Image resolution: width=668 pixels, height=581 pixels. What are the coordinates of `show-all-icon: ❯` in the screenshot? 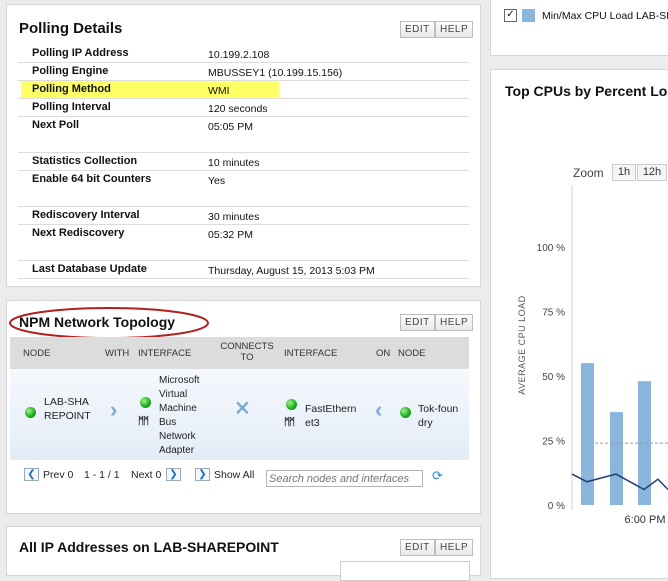 It's located at (202, 474).